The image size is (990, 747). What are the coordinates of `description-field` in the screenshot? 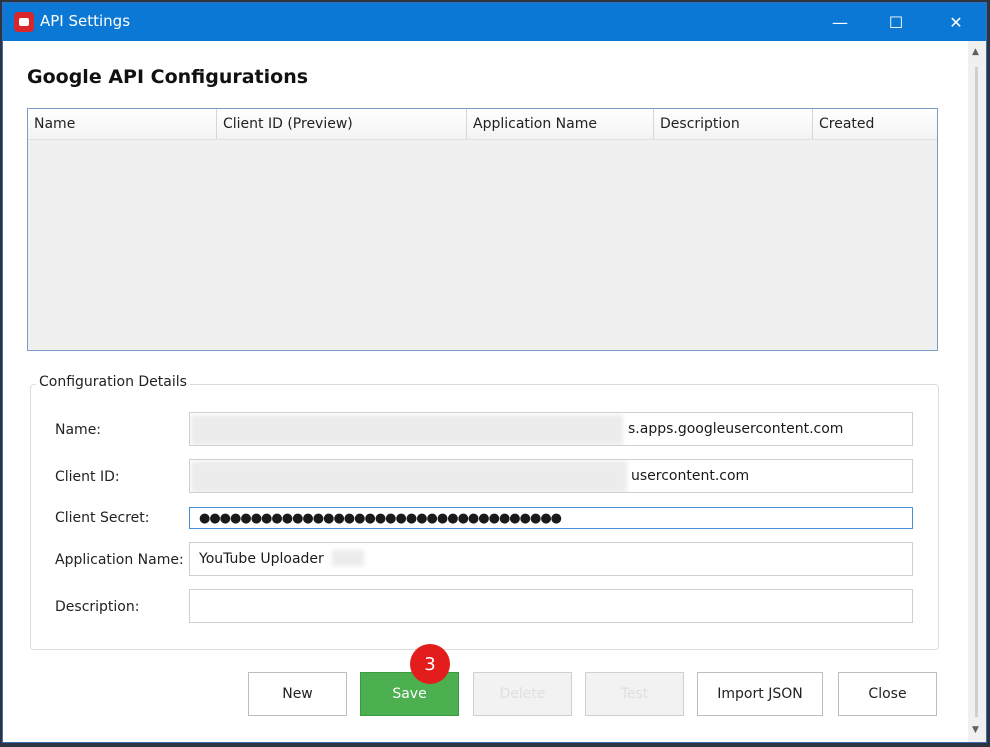 It's located at (551, 606).